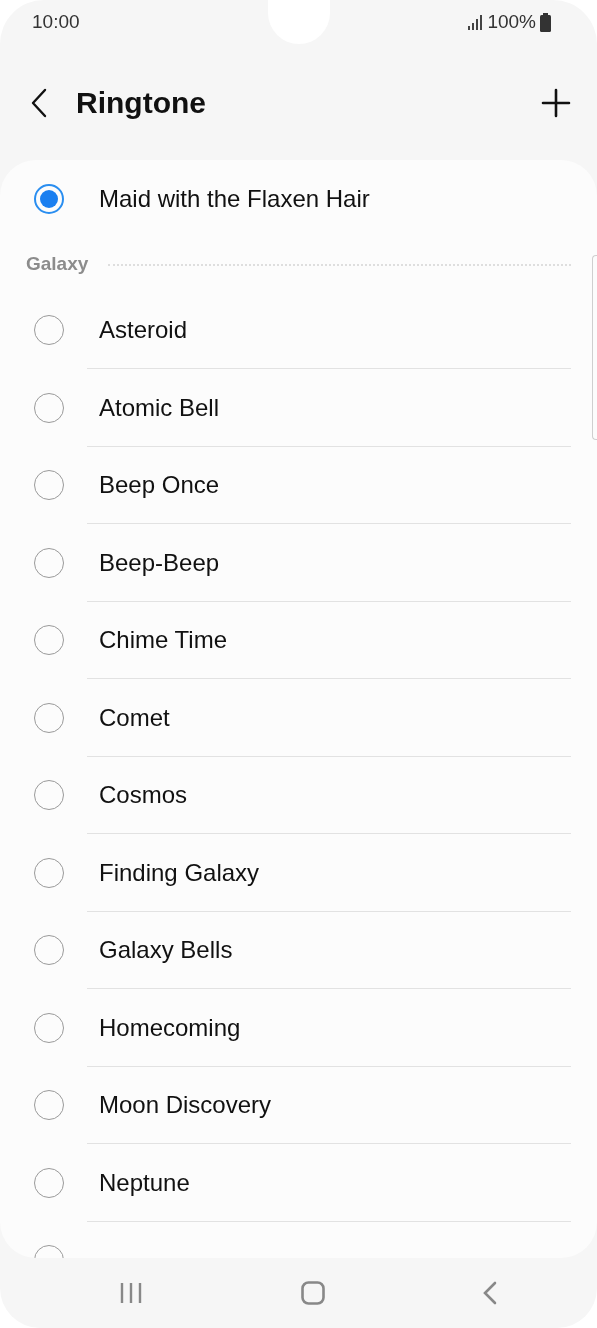  I want to click on radio-button, so click(49, 198).